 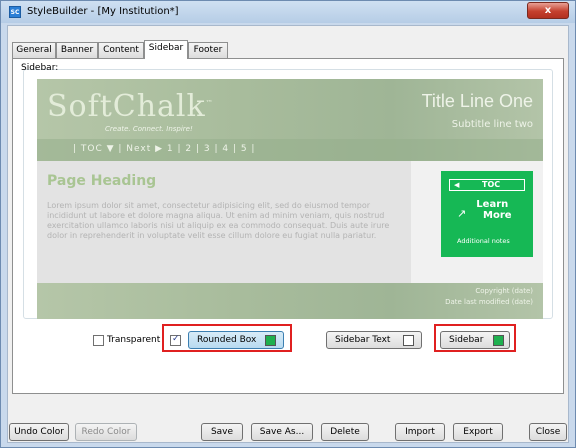 I want to click on sidebar-color-button: Sidebar, so click(x=475, y=340).